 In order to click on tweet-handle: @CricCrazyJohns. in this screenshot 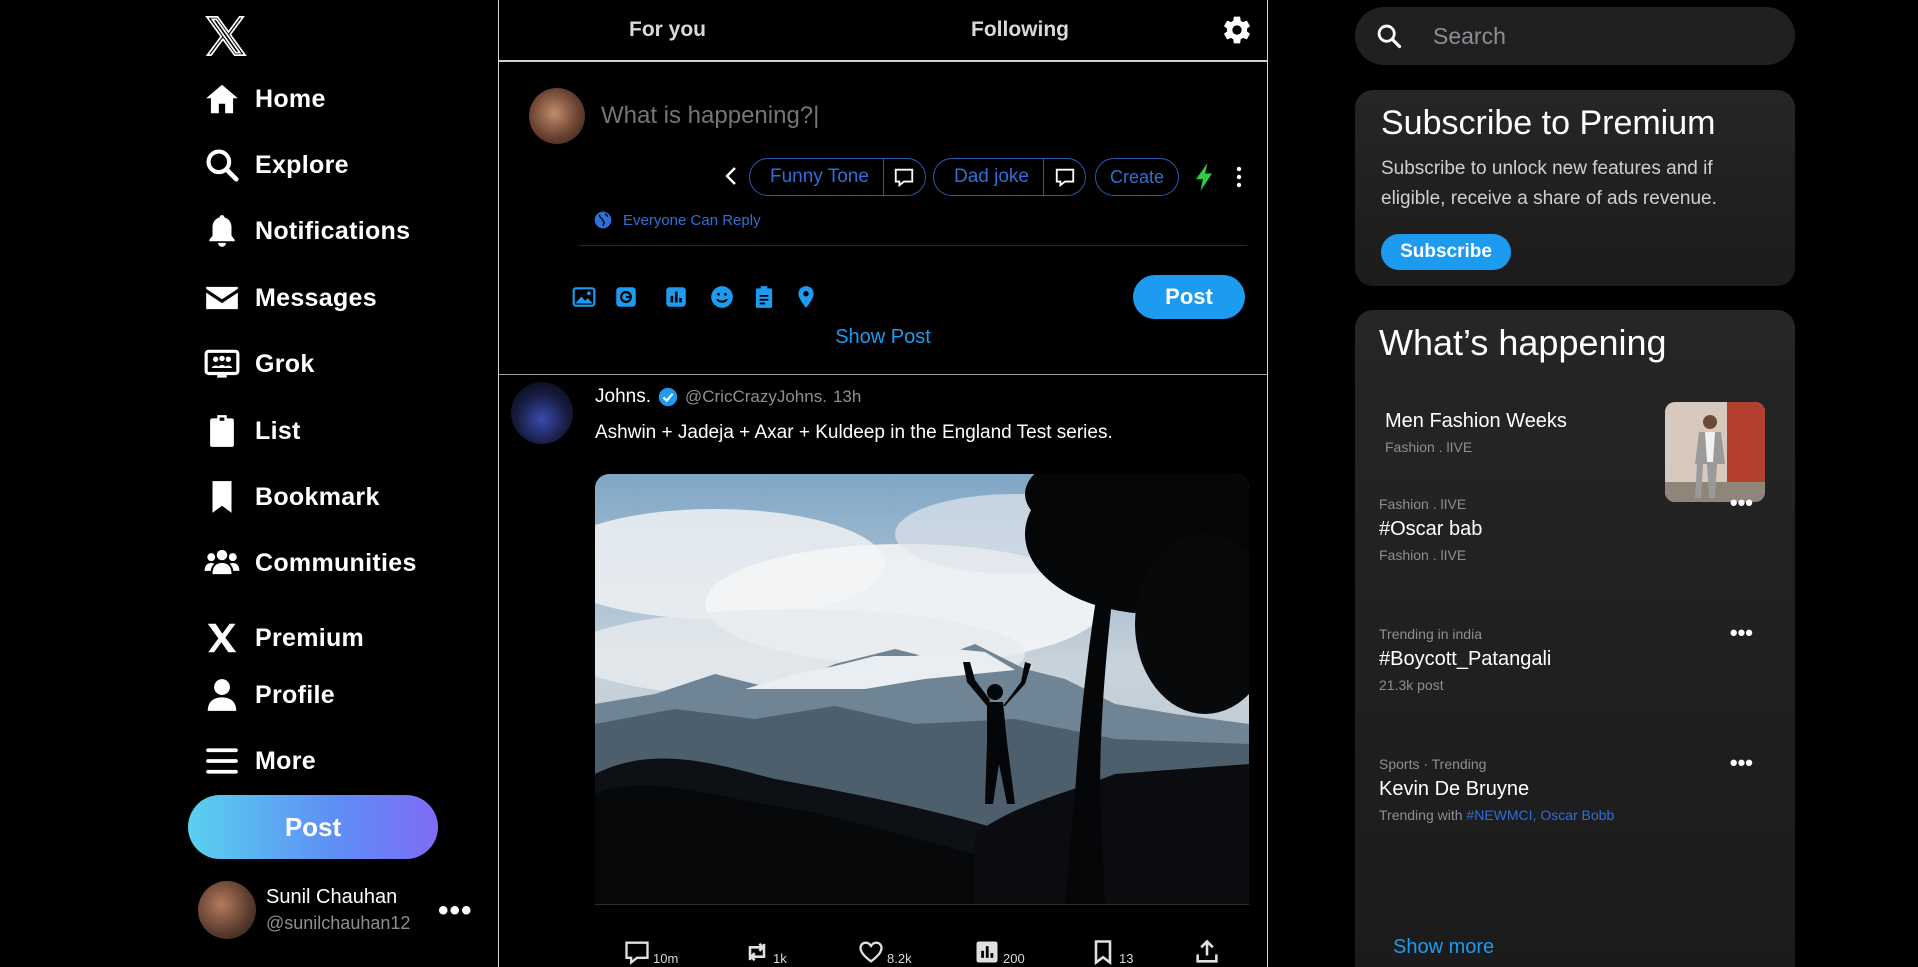, I will do `click(756, 397)`.